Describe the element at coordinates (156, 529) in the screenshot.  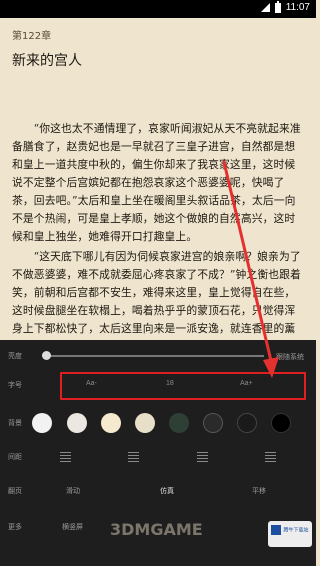
I see `watermark-text: 3DMGAME` at that location.